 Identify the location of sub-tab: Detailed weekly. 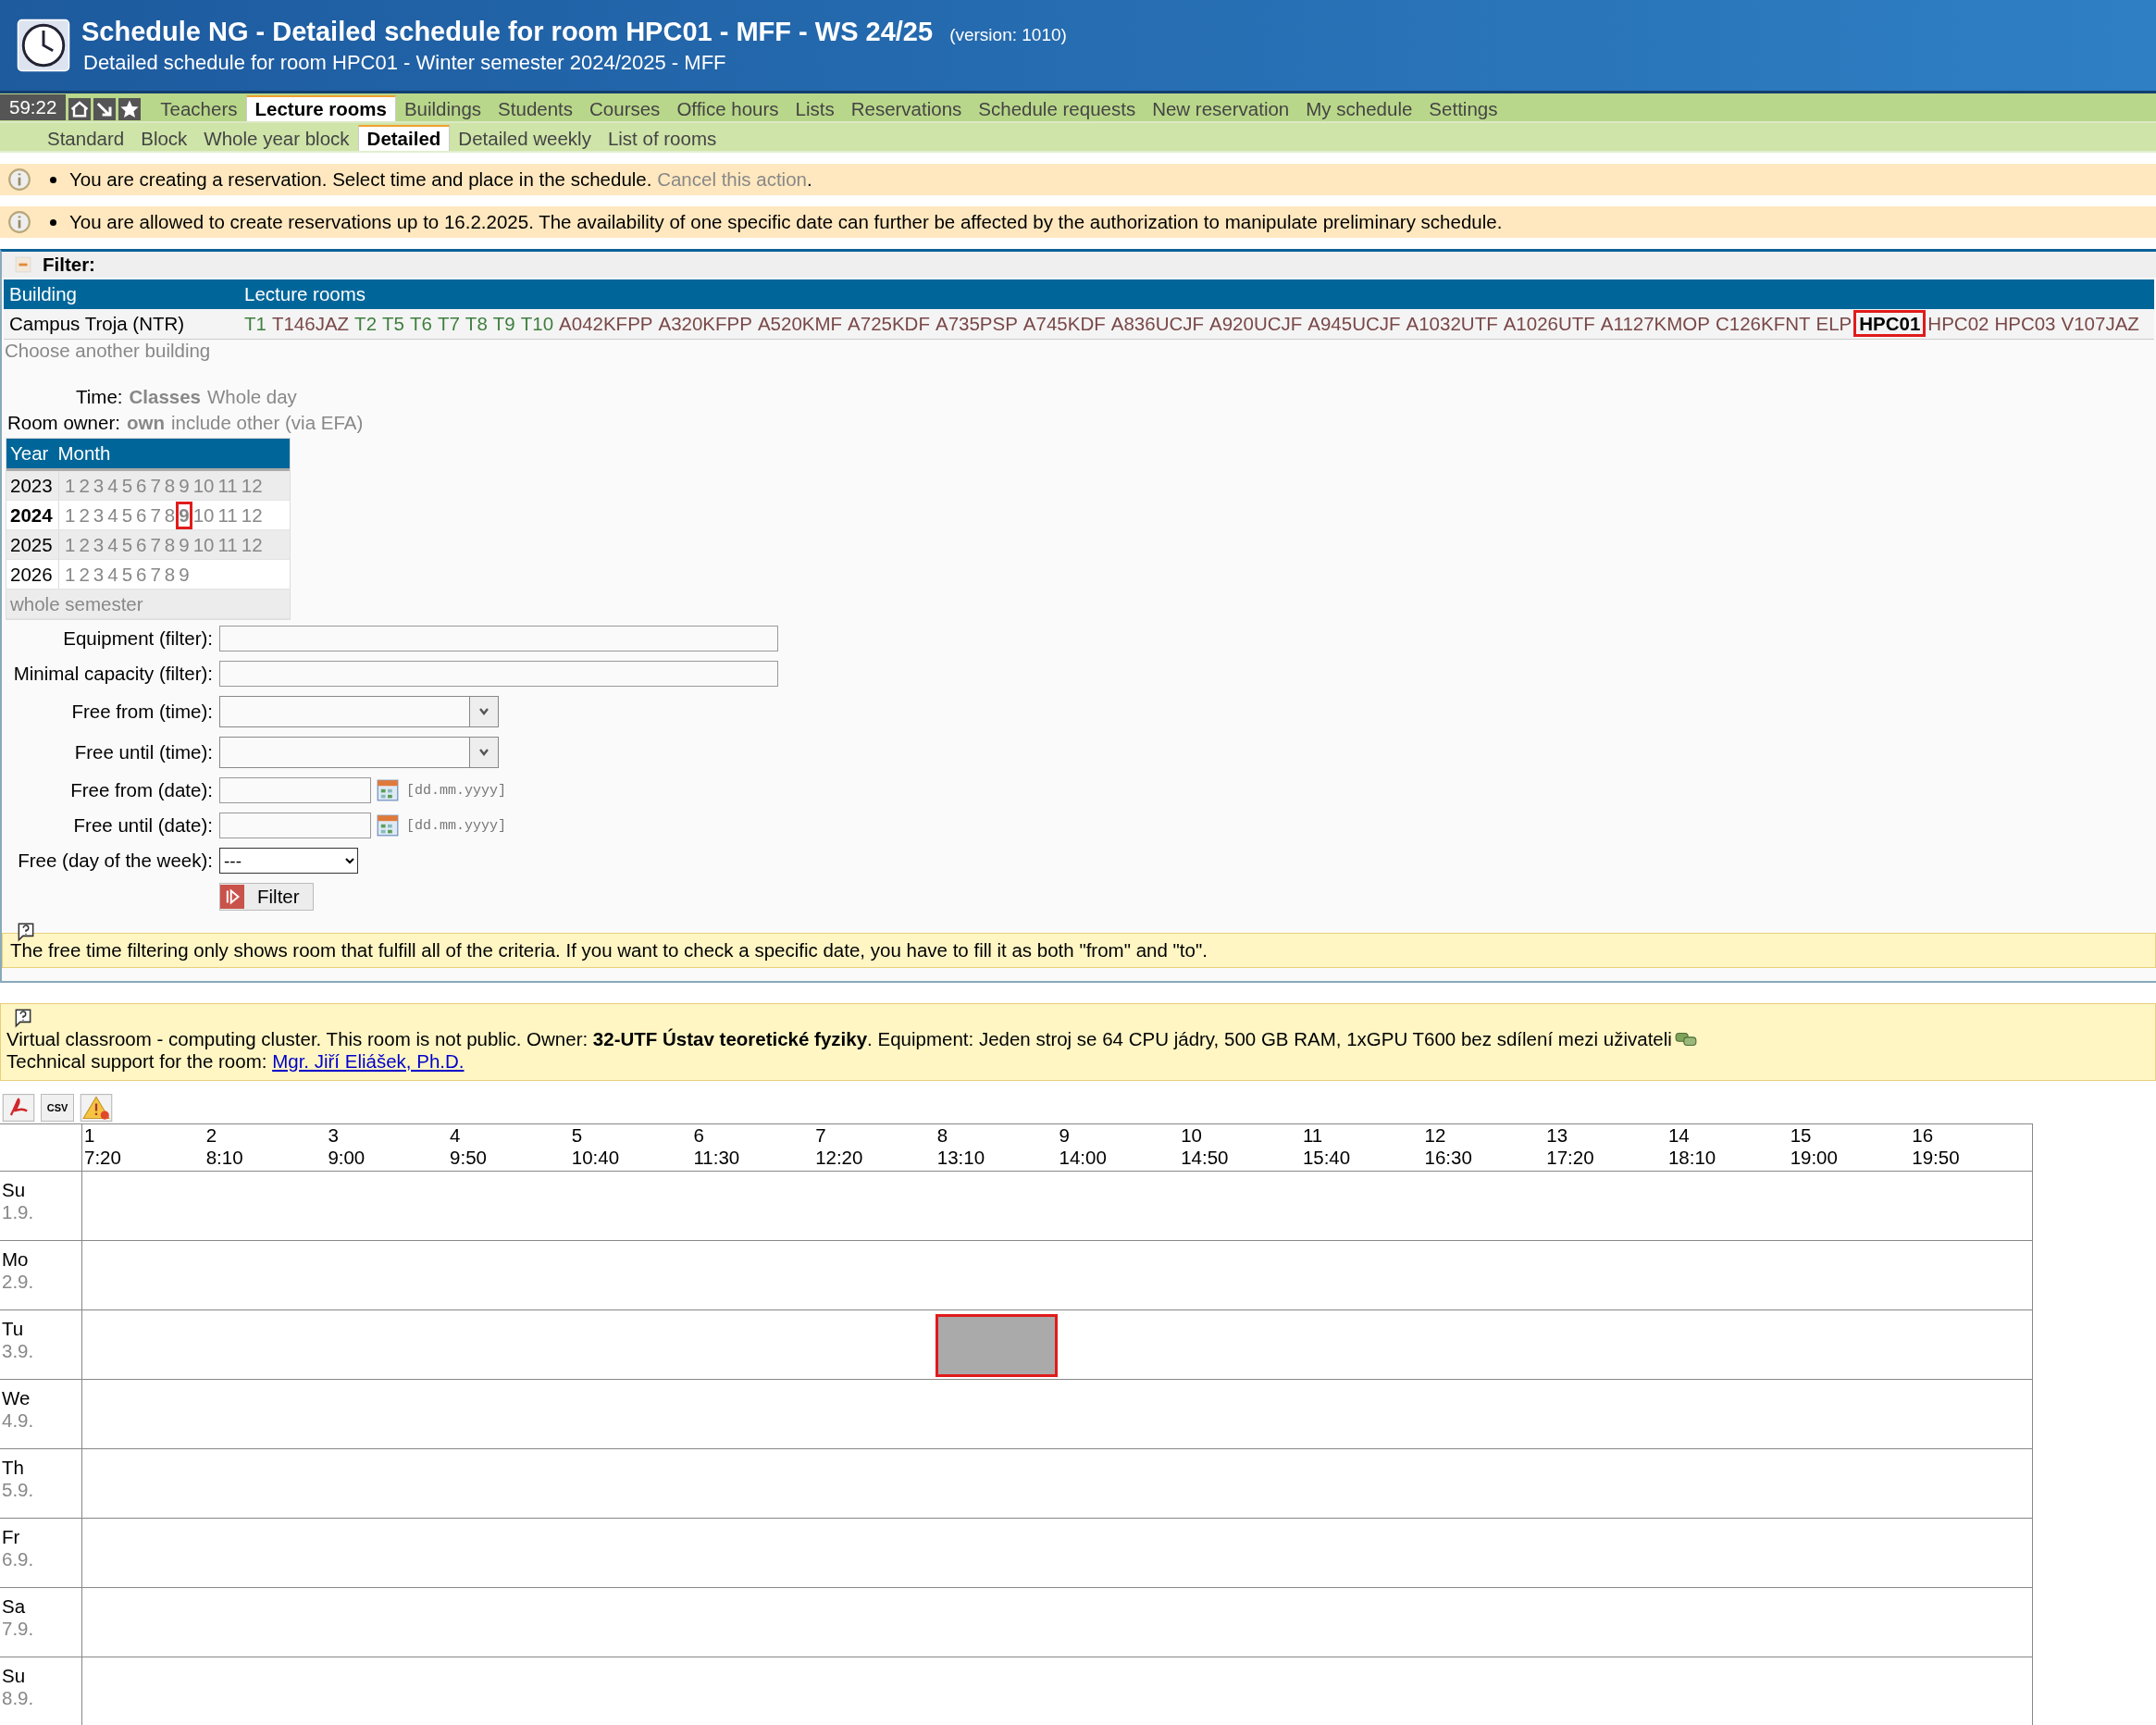
(525, 139).